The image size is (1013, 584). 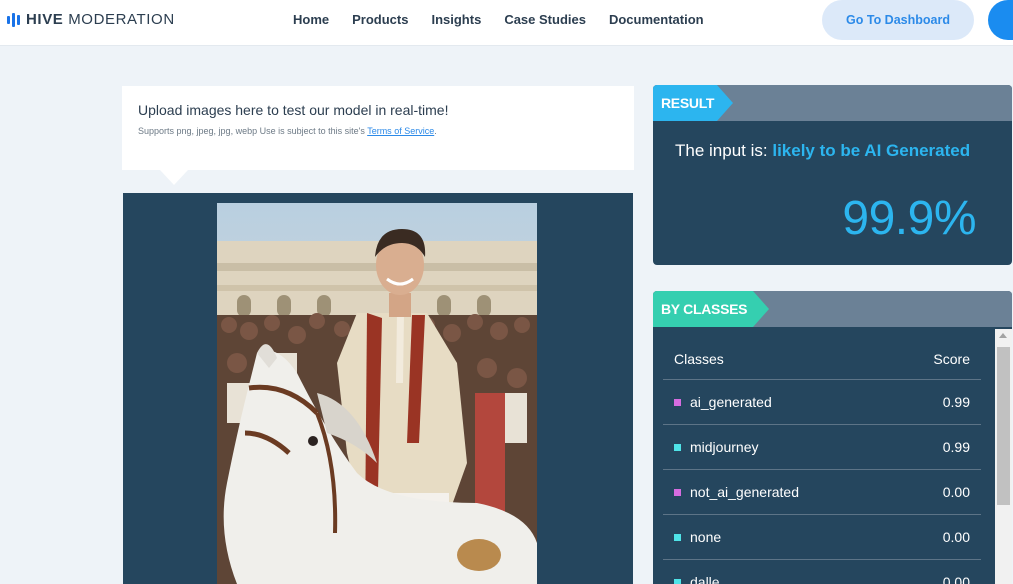 I want to click on result-verdict: likely to be AI Generated, so click(x=871, y=150).